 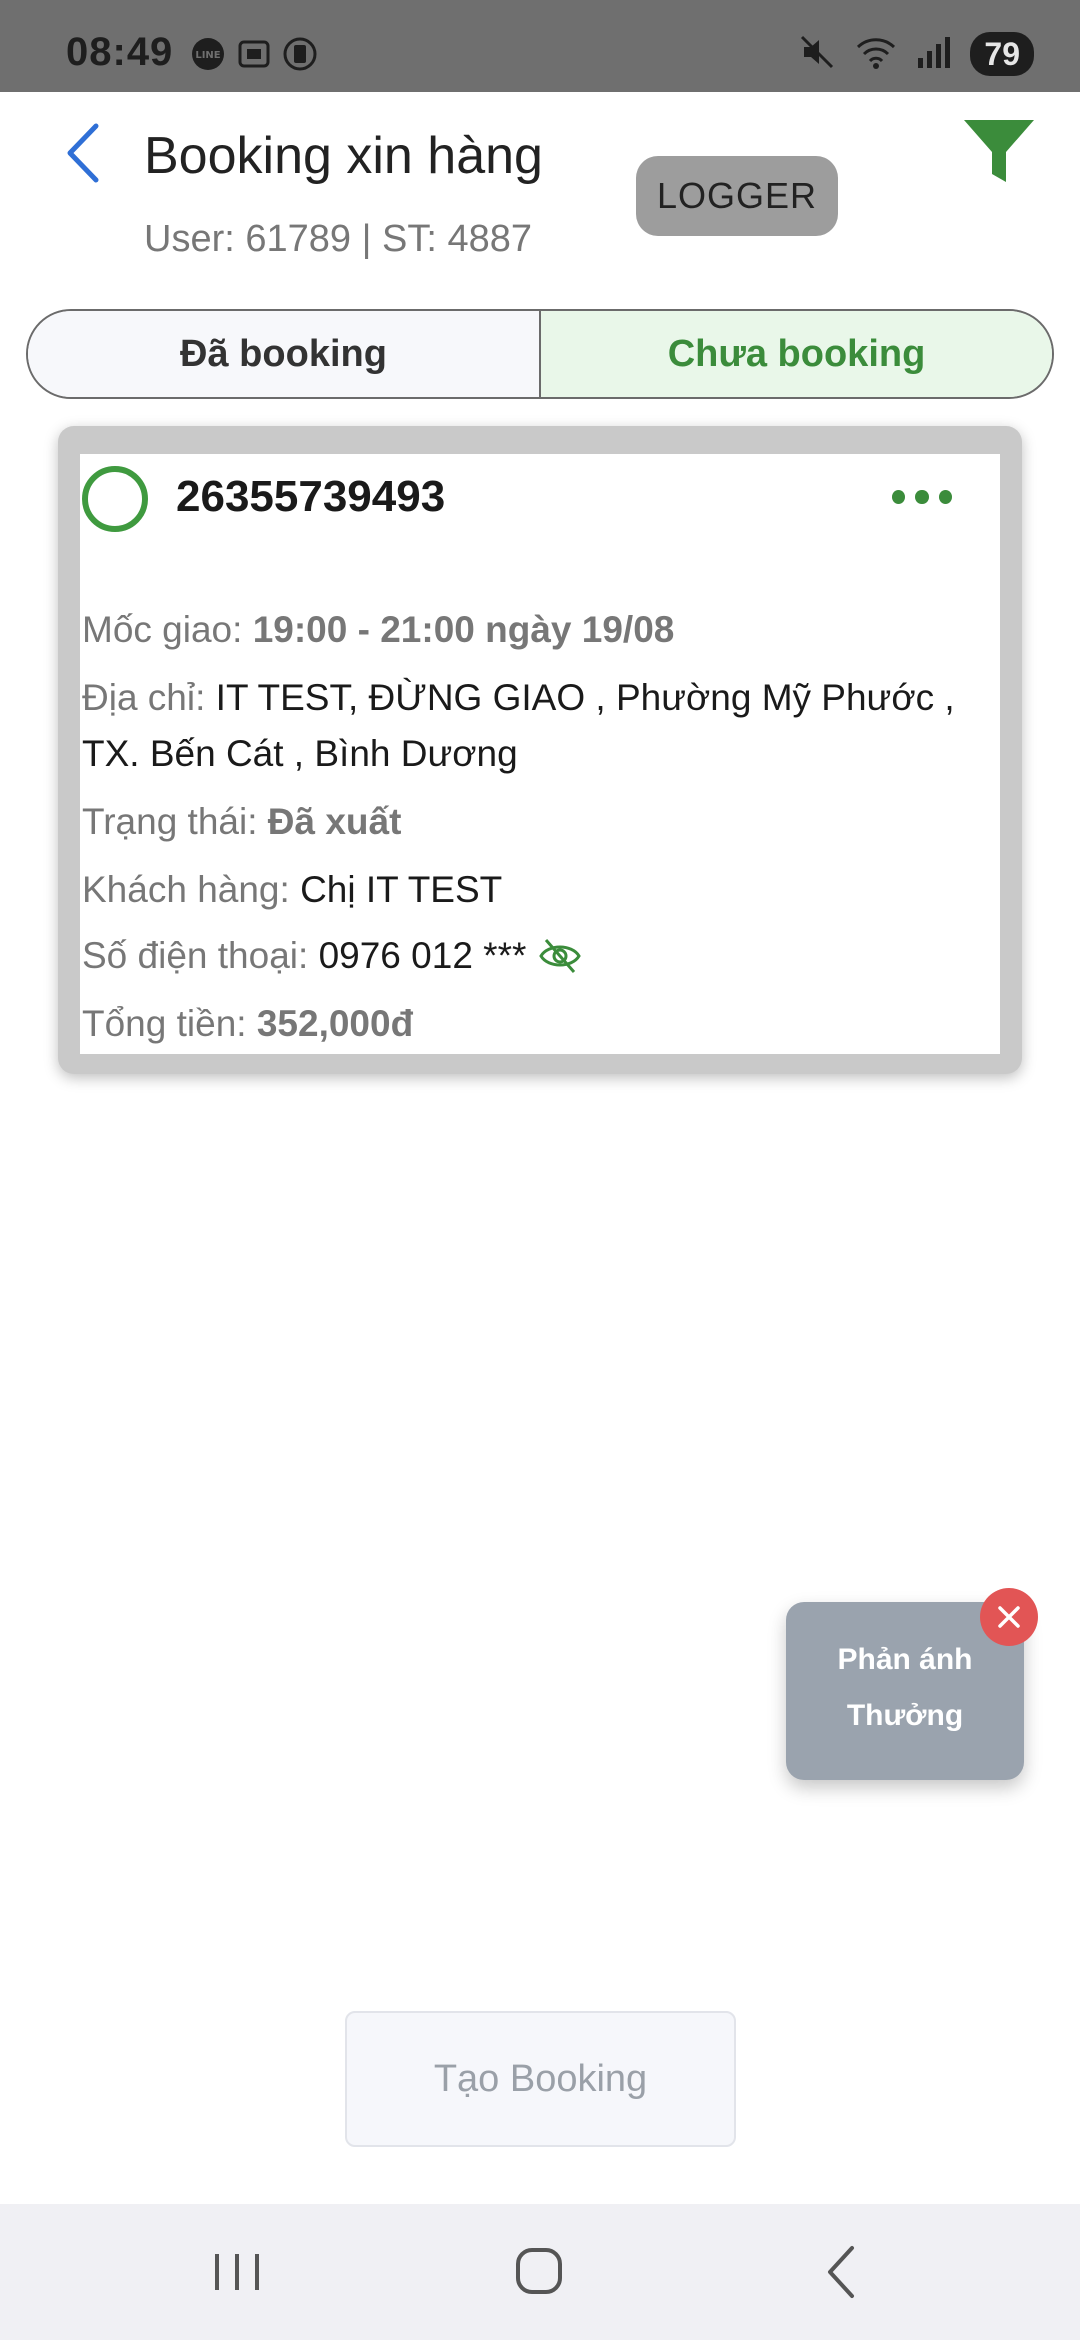 I want to click on svg-text: LINE, so click(x=207, y=55).